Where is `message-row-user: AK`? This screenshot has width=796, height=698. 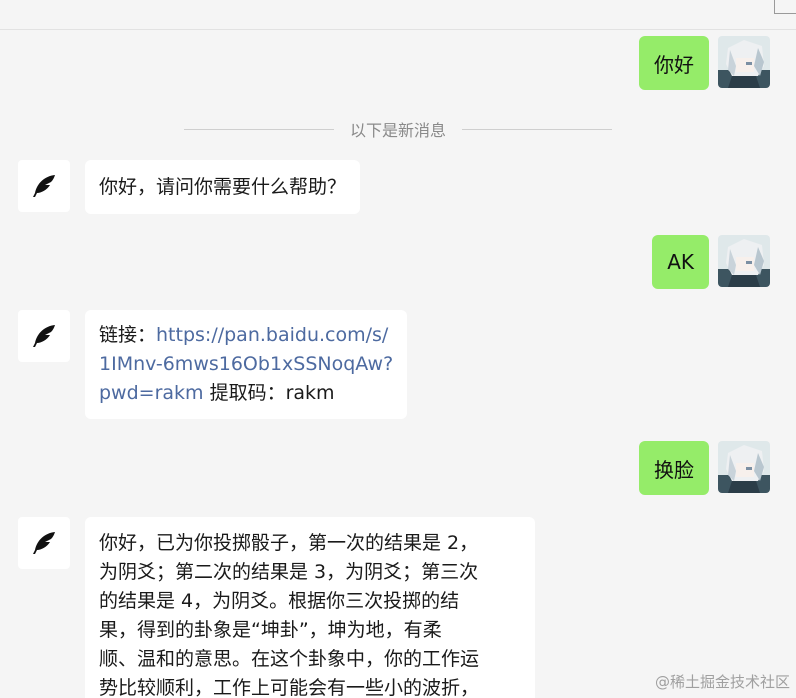 message-row-user: AK is located at coordinates (724, 262).